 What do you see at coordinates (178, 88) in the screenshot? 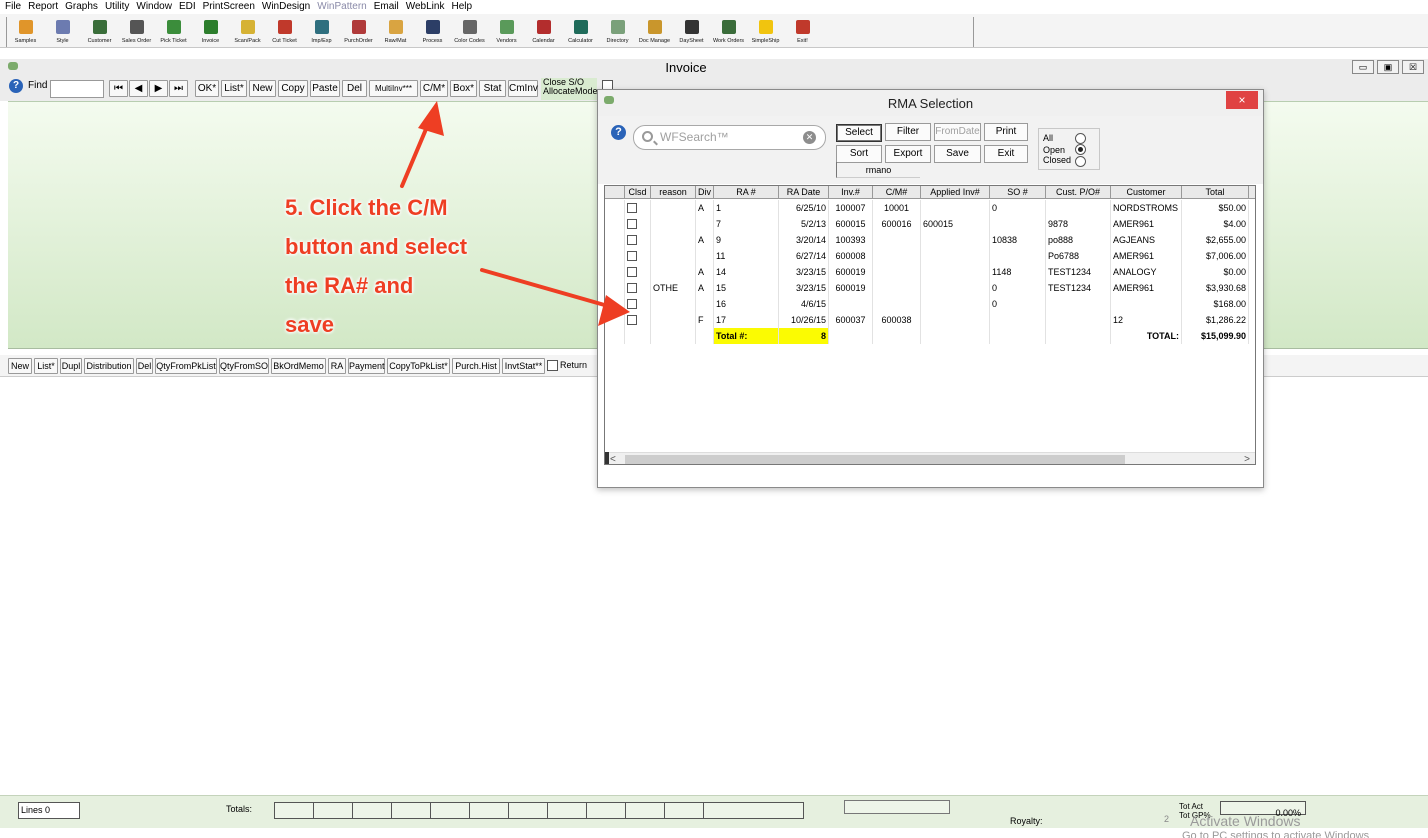
I see `last-record-button: ⏭` at bounding box center [178, 88].